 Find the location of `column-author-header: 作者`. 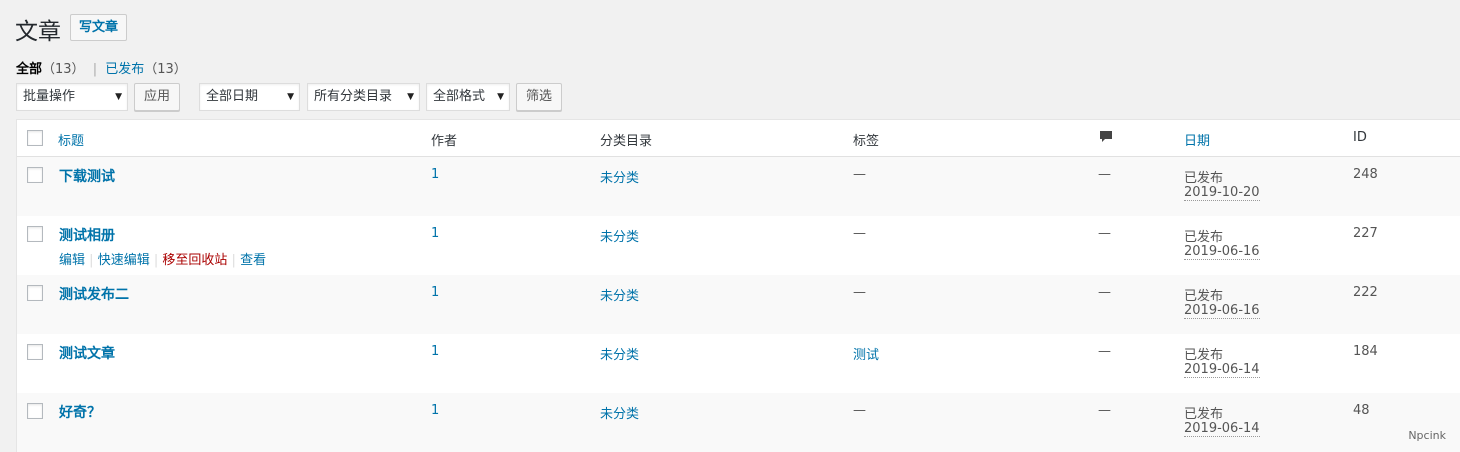

column-author-header: 作者 is located at coordinates (444, 141).